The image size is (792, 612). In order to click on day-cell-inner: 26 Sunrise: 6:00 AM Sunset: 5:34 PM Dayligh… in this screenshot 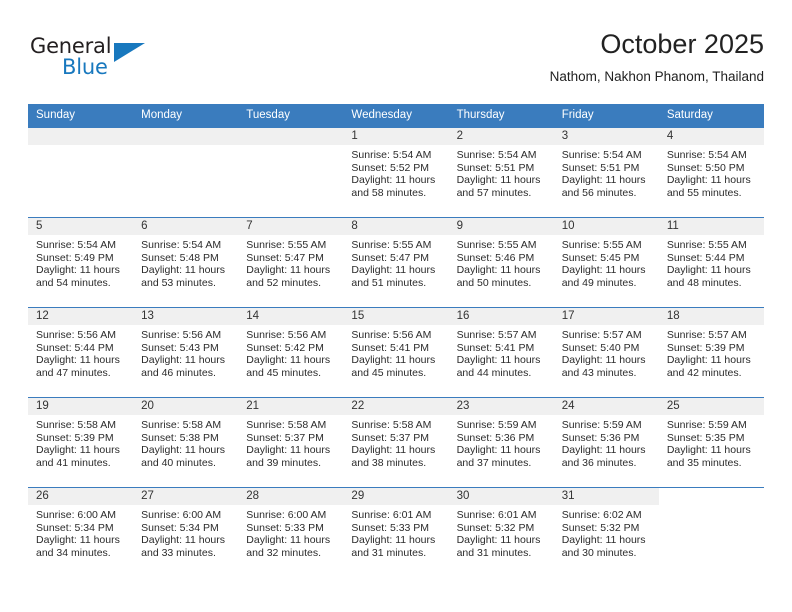, I will do `click(81, 532)`.